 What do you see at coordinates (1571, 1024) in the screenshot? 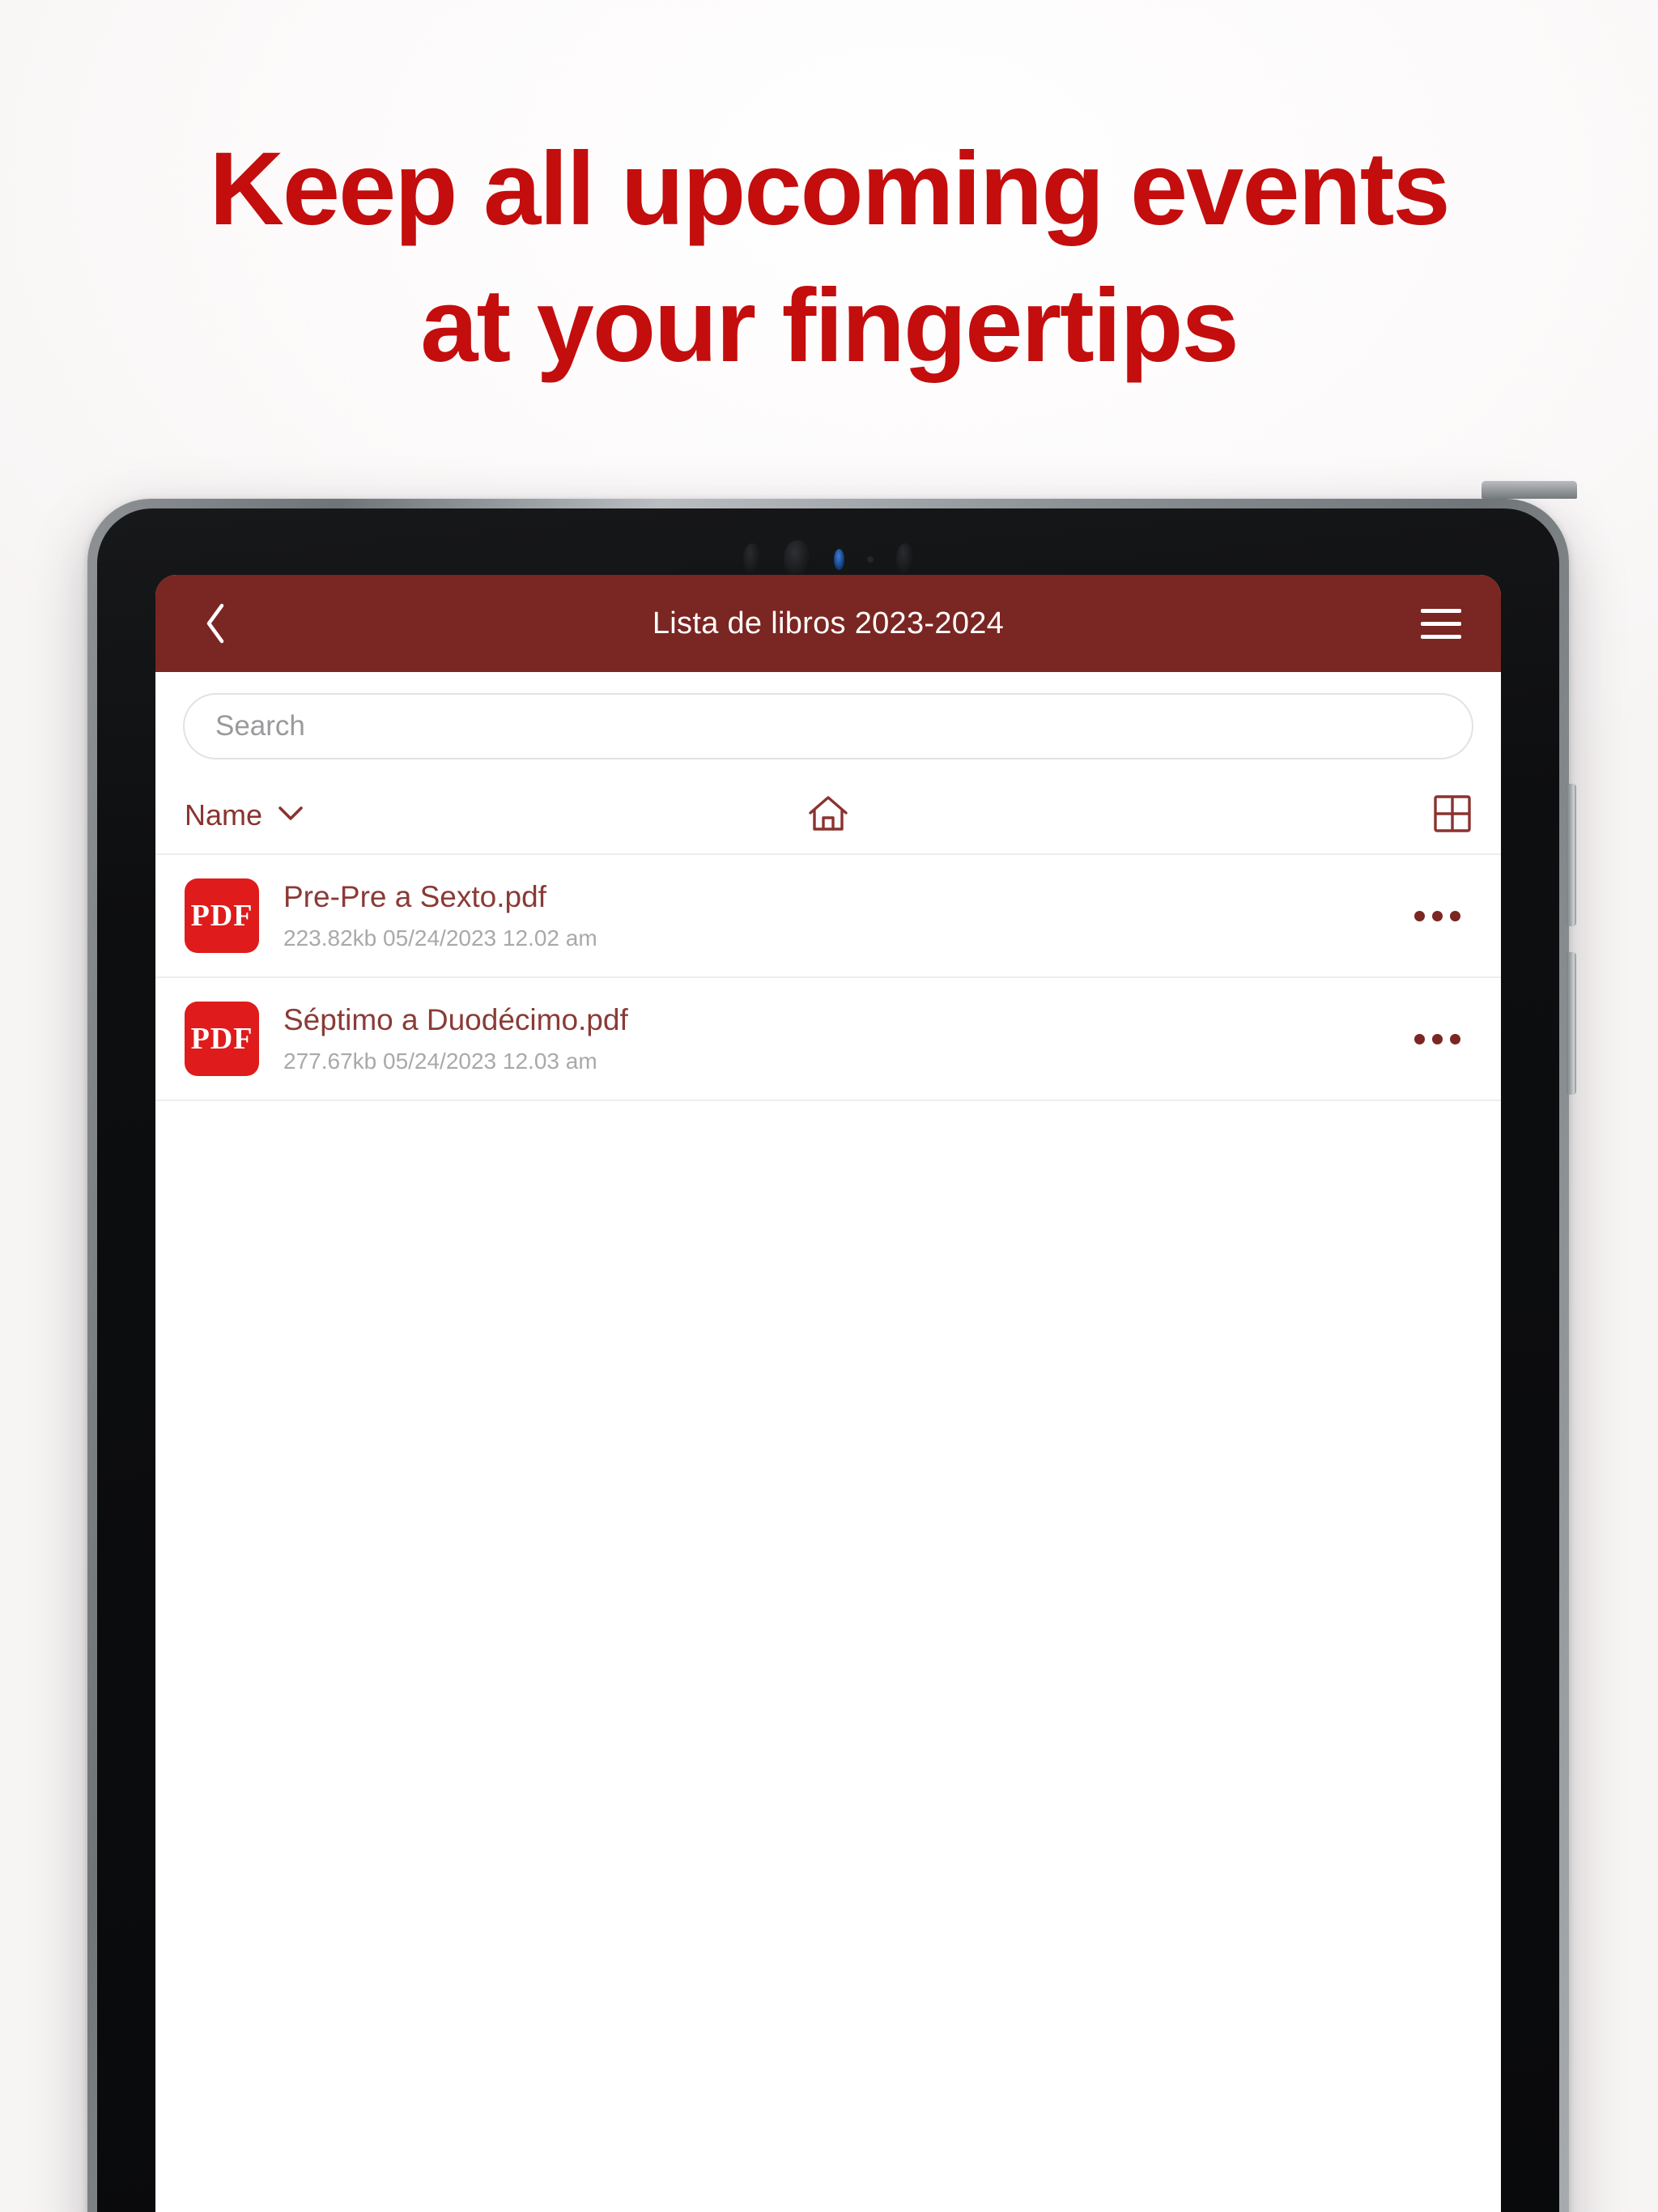
I see `volume-down-button` at bounding box center [1571, 1024].